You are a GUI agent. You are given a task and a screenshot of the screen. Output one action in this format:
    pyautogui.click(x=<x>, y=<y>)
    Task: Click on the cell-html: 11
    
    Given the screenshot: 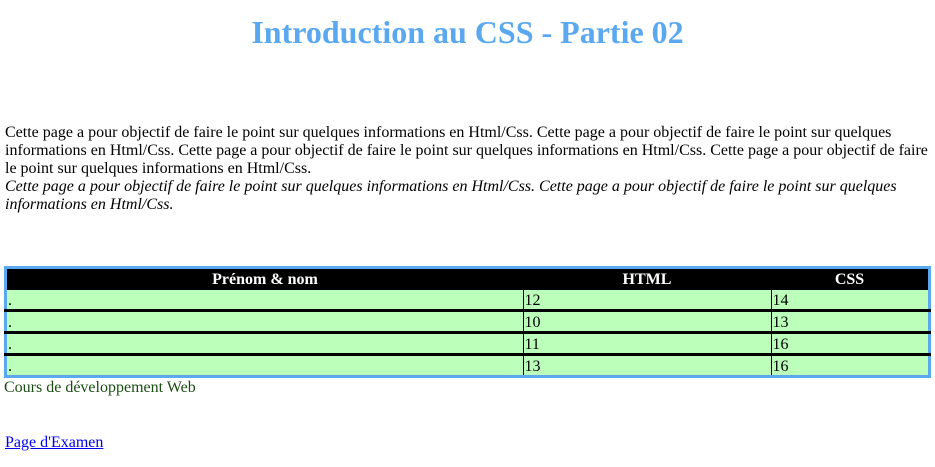 What is the action you would take?
    pyautogui.click(x=647, y=343)
    